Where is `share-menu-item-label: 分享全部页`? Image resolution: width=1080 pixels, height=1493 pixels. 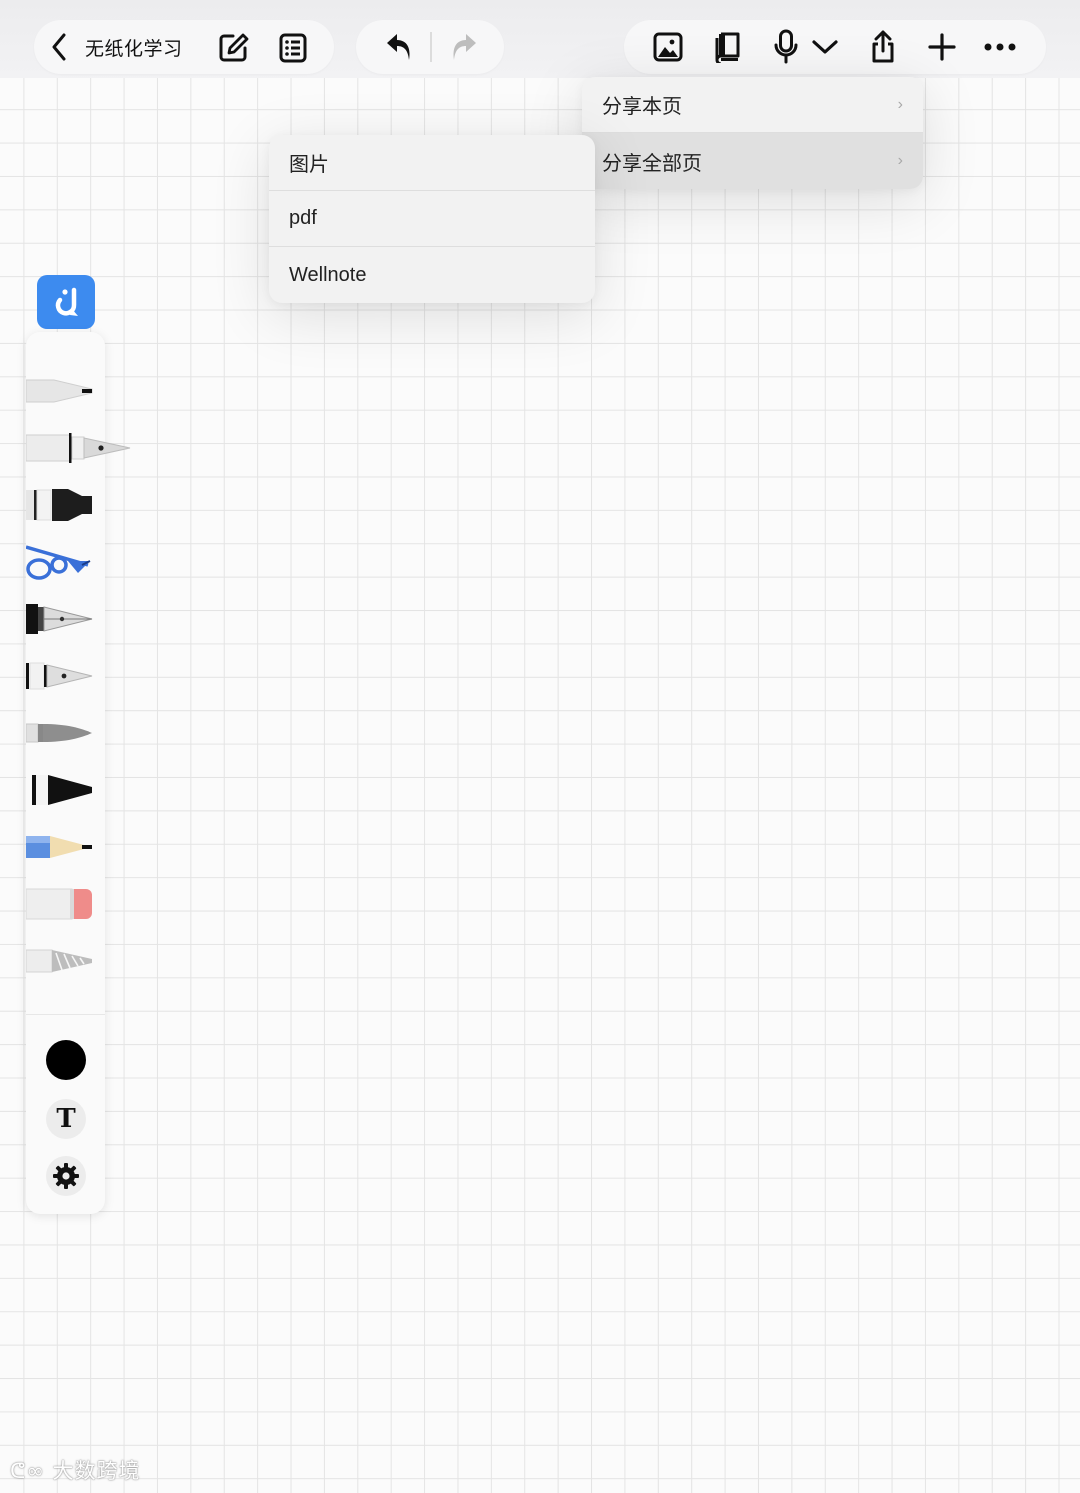
share-menu-item-label: 分享全部页 is located at coordinates (652, 163).